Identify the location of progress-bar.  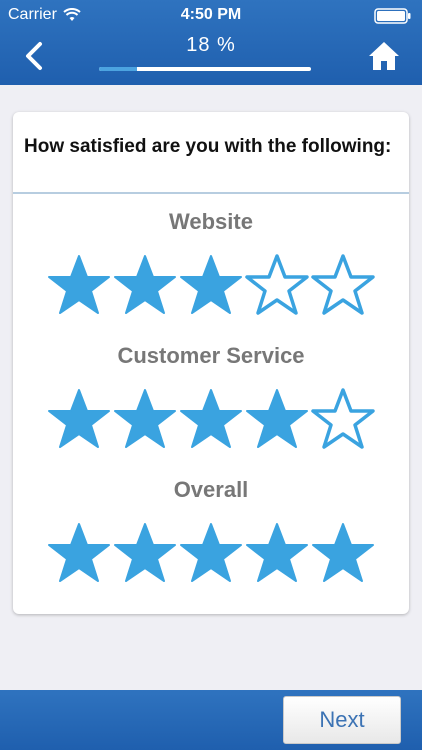
(205, 69).